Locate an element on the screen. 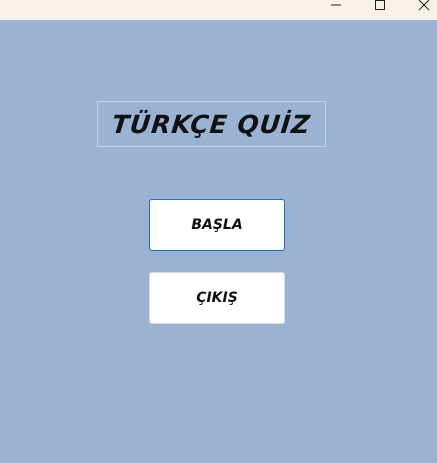 This screenshot has width=437, height=463. exit-button: ÇIKIŞ is located at coordinates (217, 298).